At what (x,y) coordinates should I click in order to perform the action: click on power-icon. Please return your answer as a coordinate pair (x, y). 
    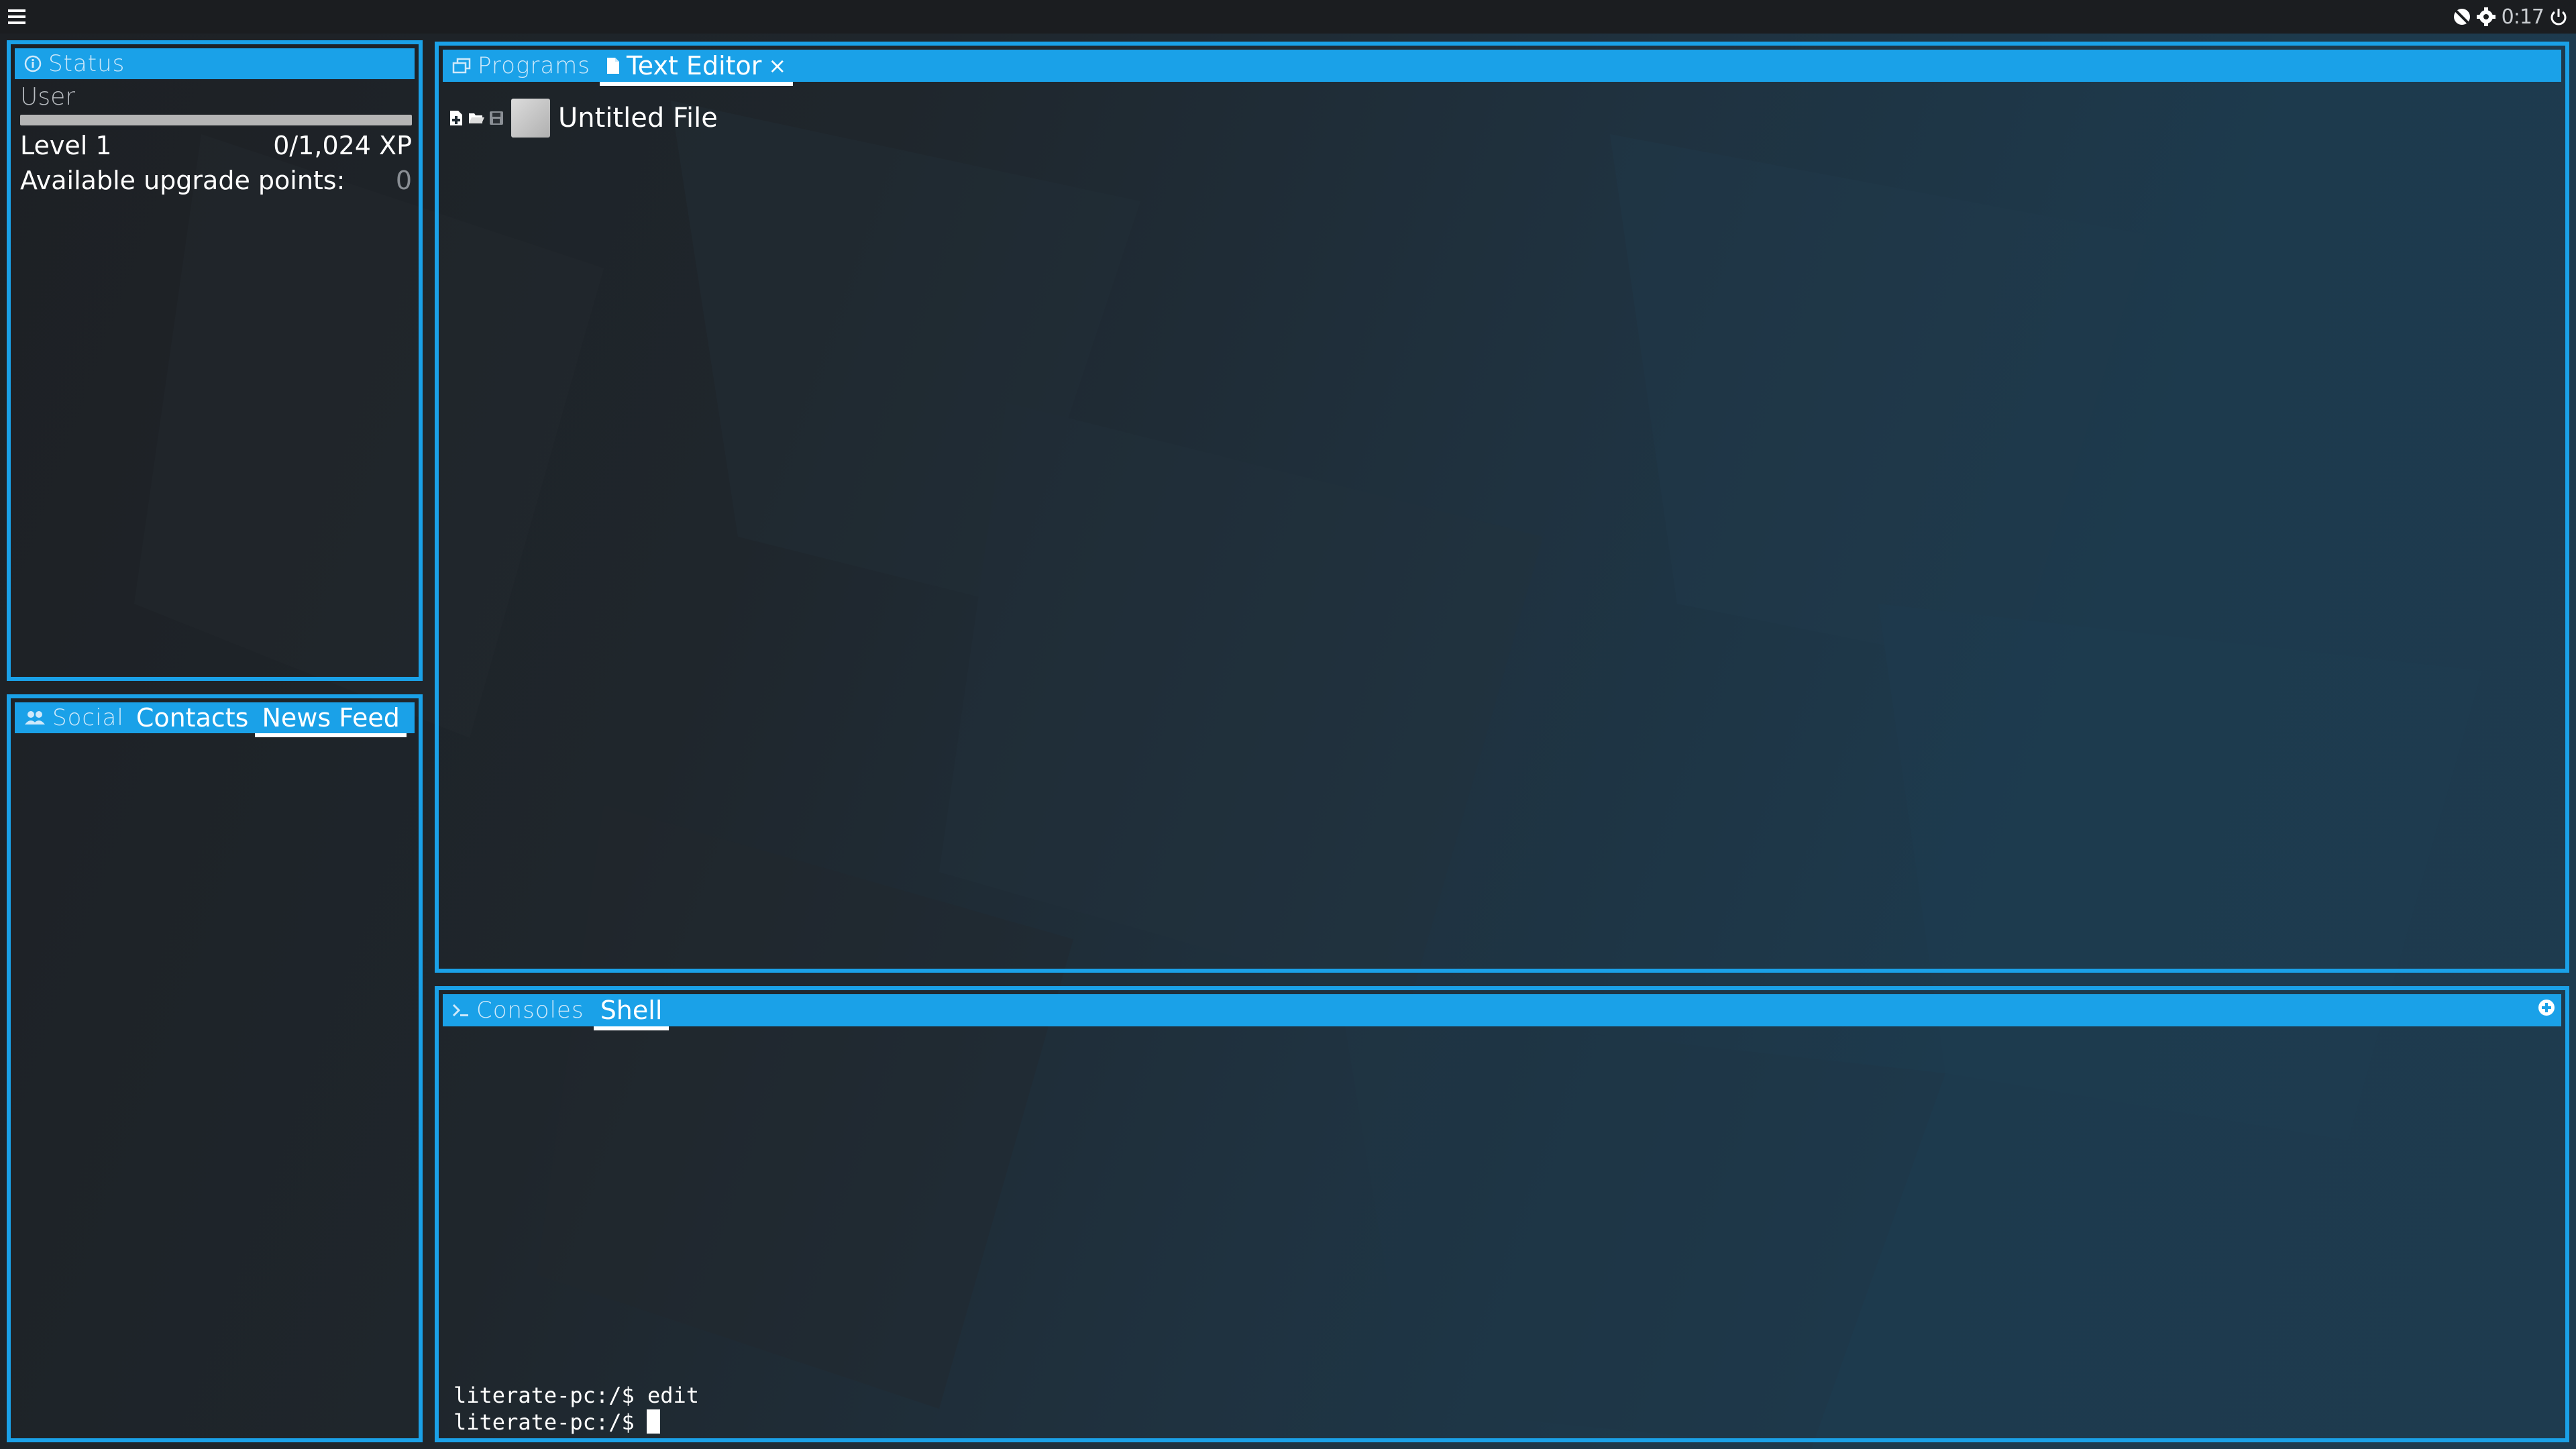
    Looking at the image, I should click on (2558, 17).